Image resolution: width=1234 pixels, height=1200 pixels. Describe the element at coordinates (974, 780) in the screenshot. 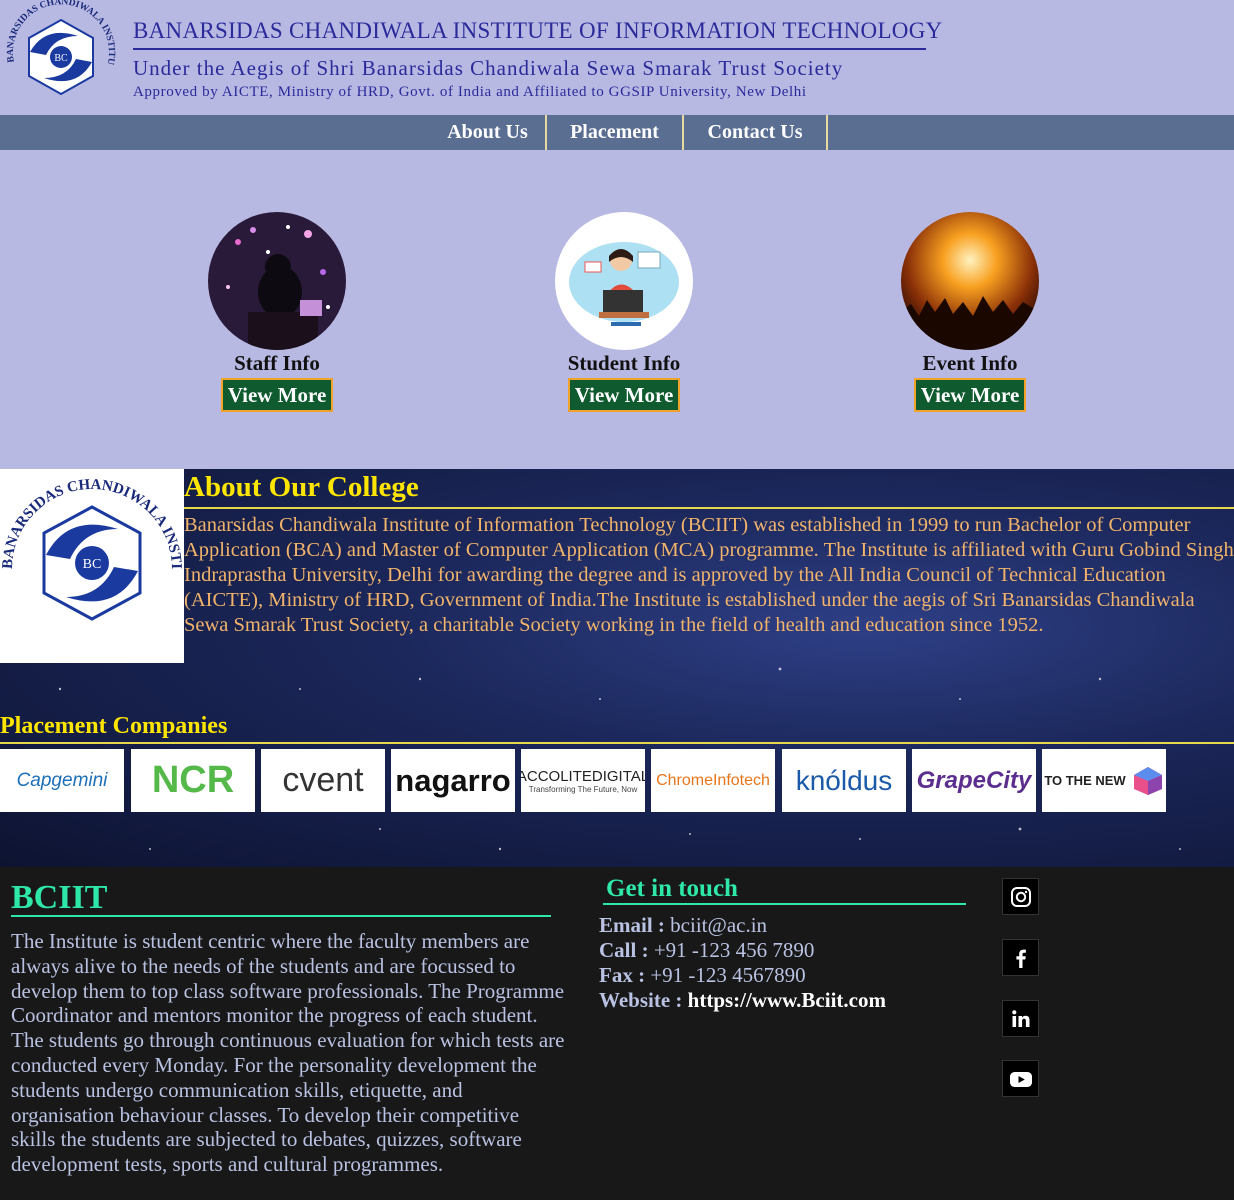

I see `company-logo-grapecity: GrapeCity` at that location.